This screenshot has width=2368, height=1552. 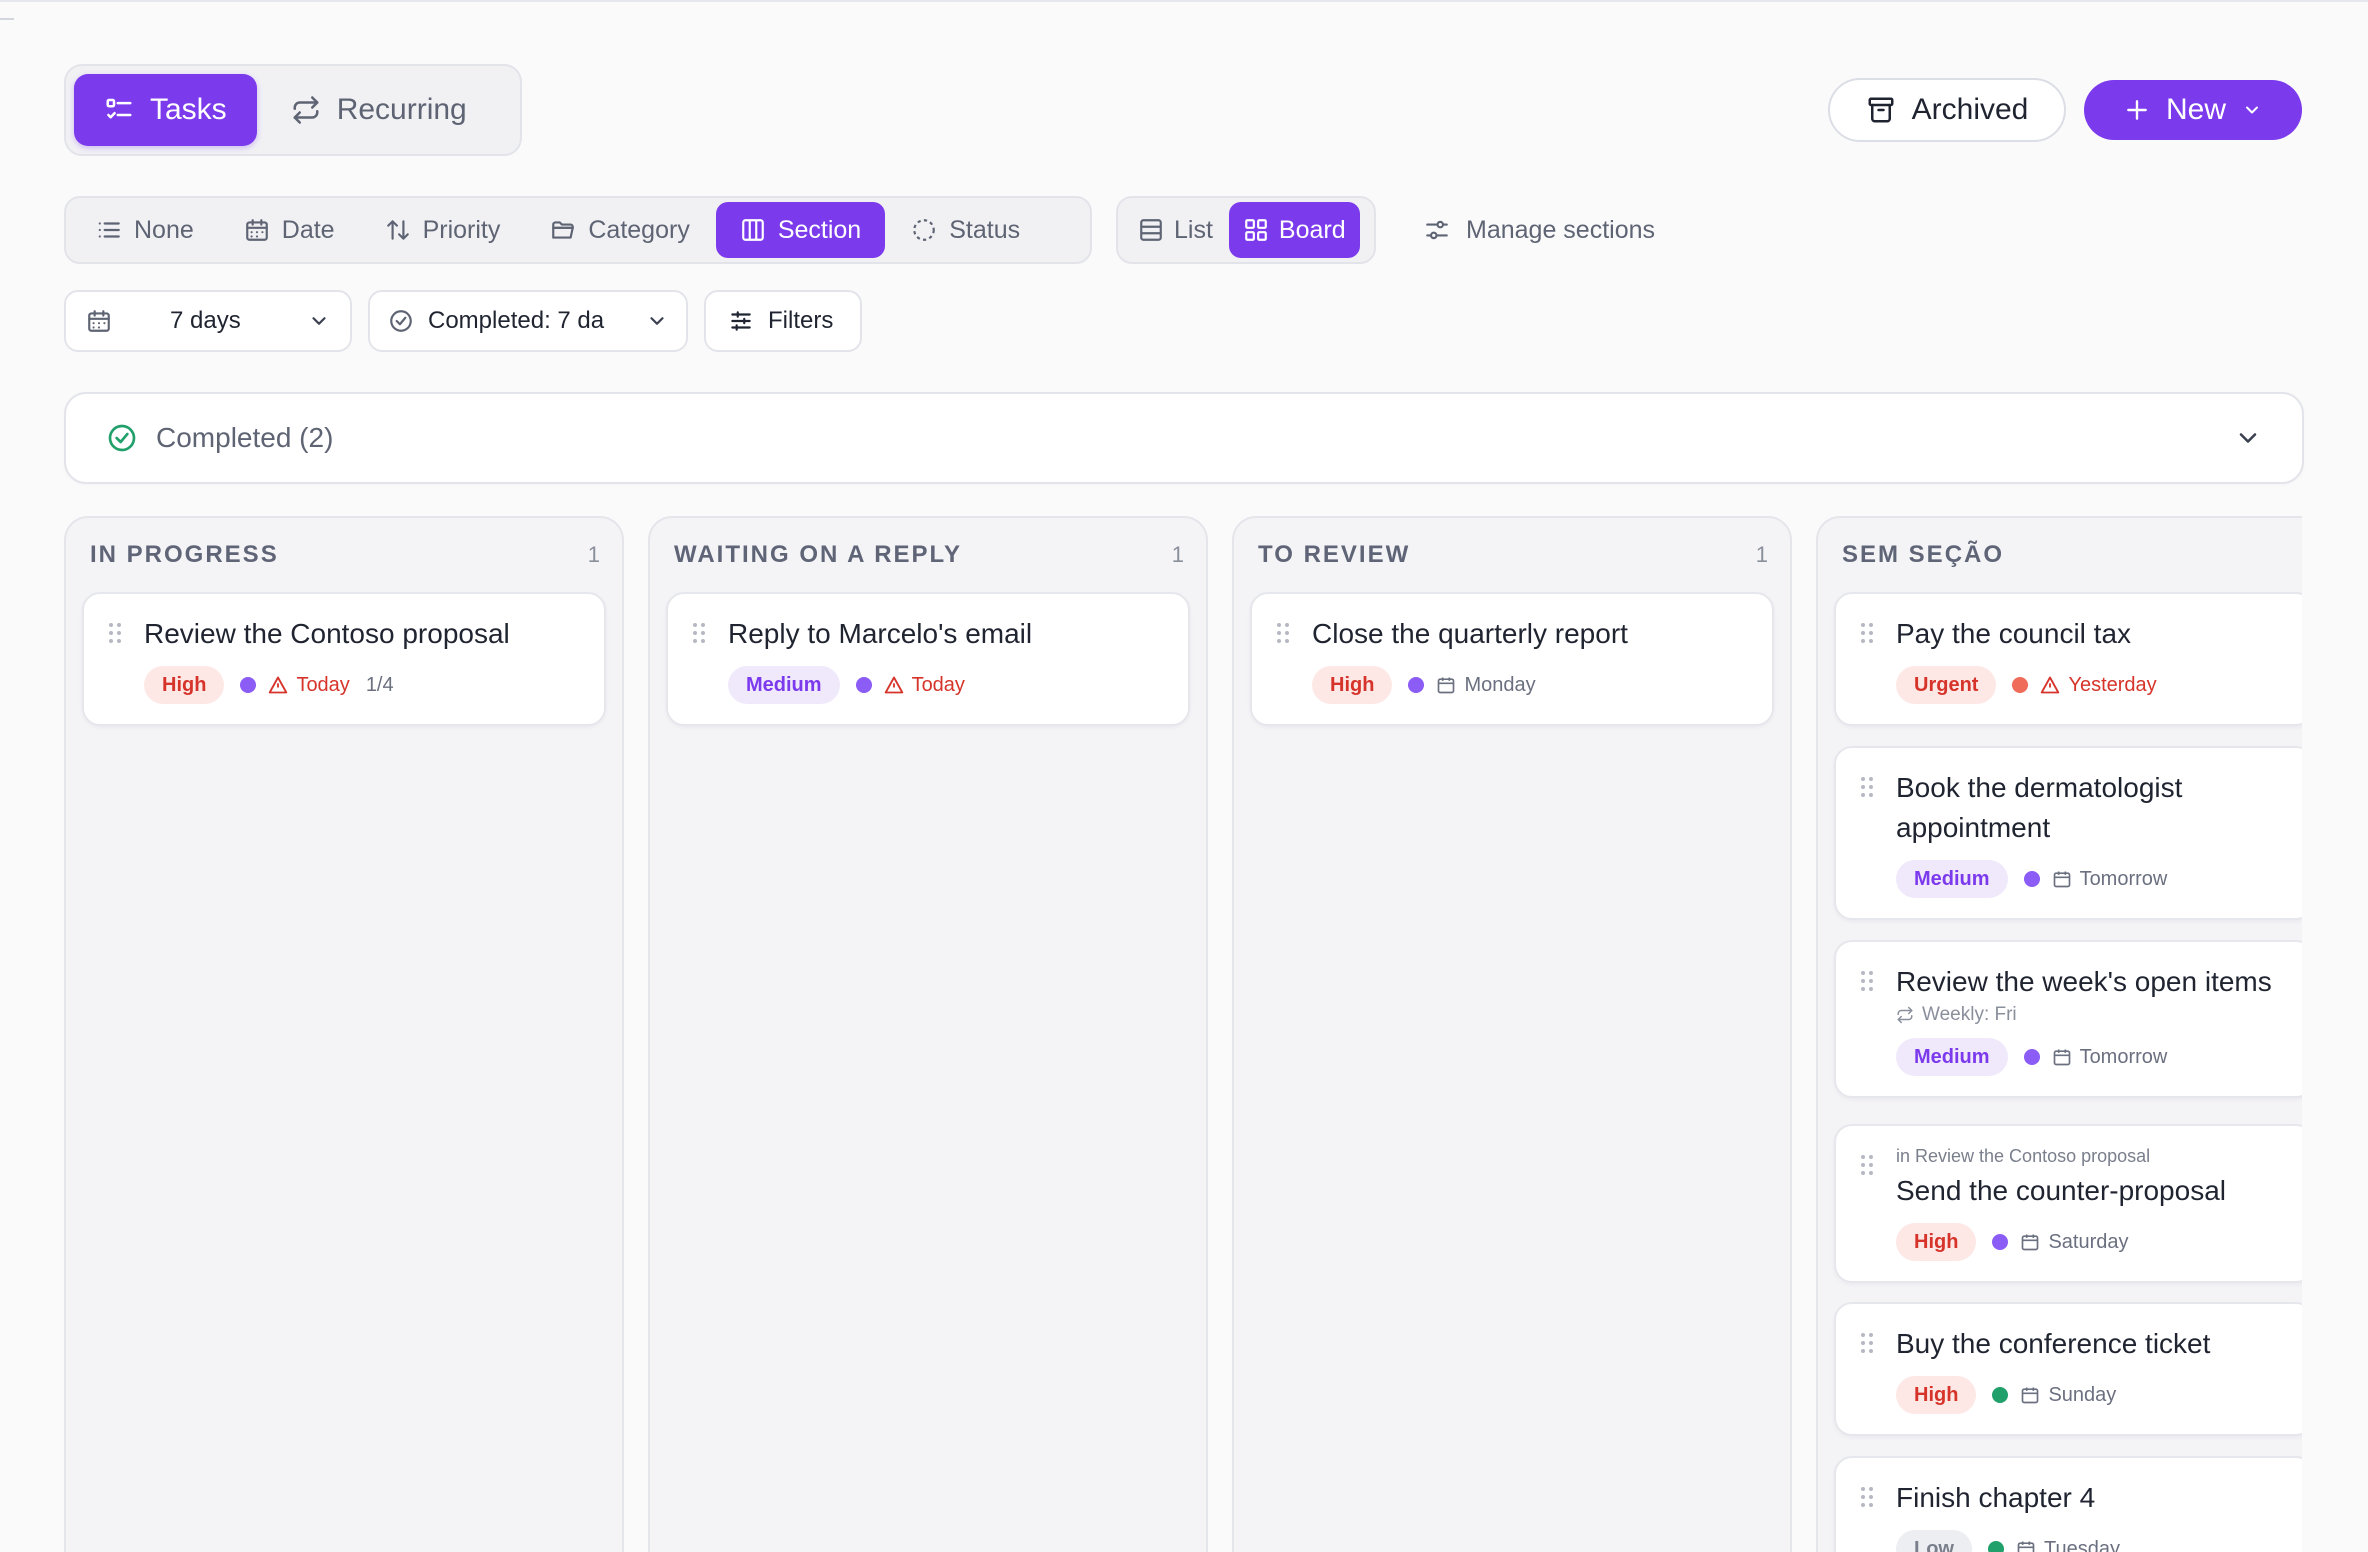 I want to click on manage-sections-button: Manage sections, so click(x=1539, y=230).